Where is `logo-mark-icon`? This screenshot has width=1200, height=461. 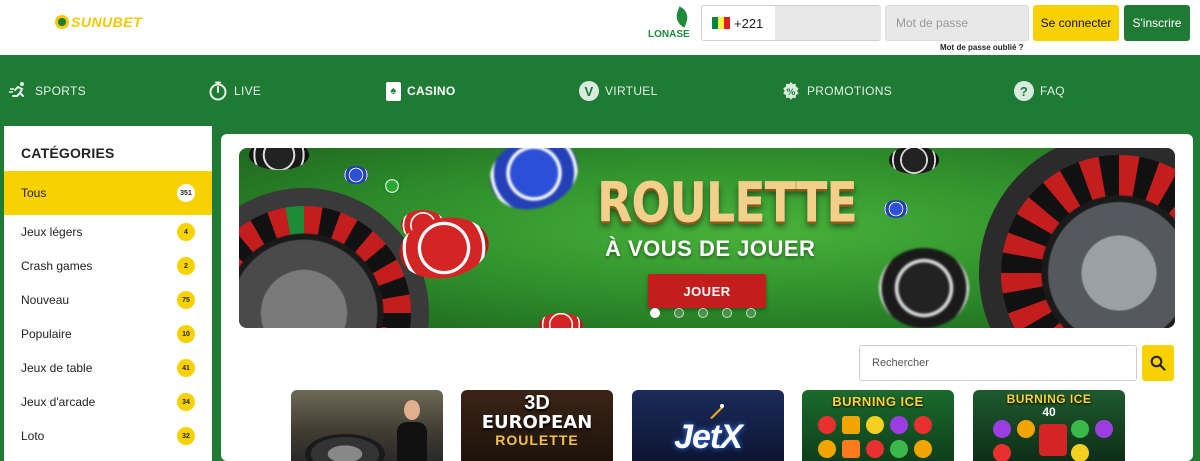 logo-mark-icon is located at coordinates (62, 22).